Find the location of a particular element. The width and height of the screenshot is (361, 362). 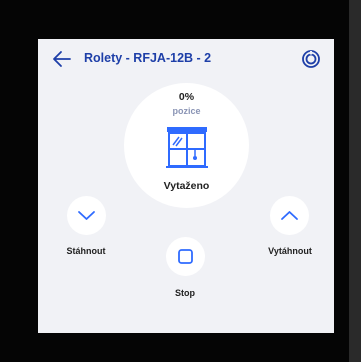

position-label: pozice is located at coordinates (186, 111).